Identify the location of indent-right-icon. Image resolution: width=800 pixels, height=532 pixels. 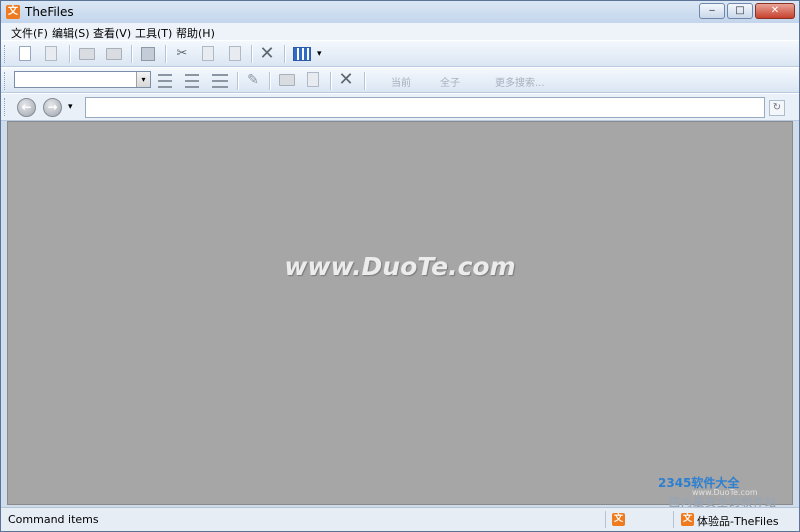
(192, 81).